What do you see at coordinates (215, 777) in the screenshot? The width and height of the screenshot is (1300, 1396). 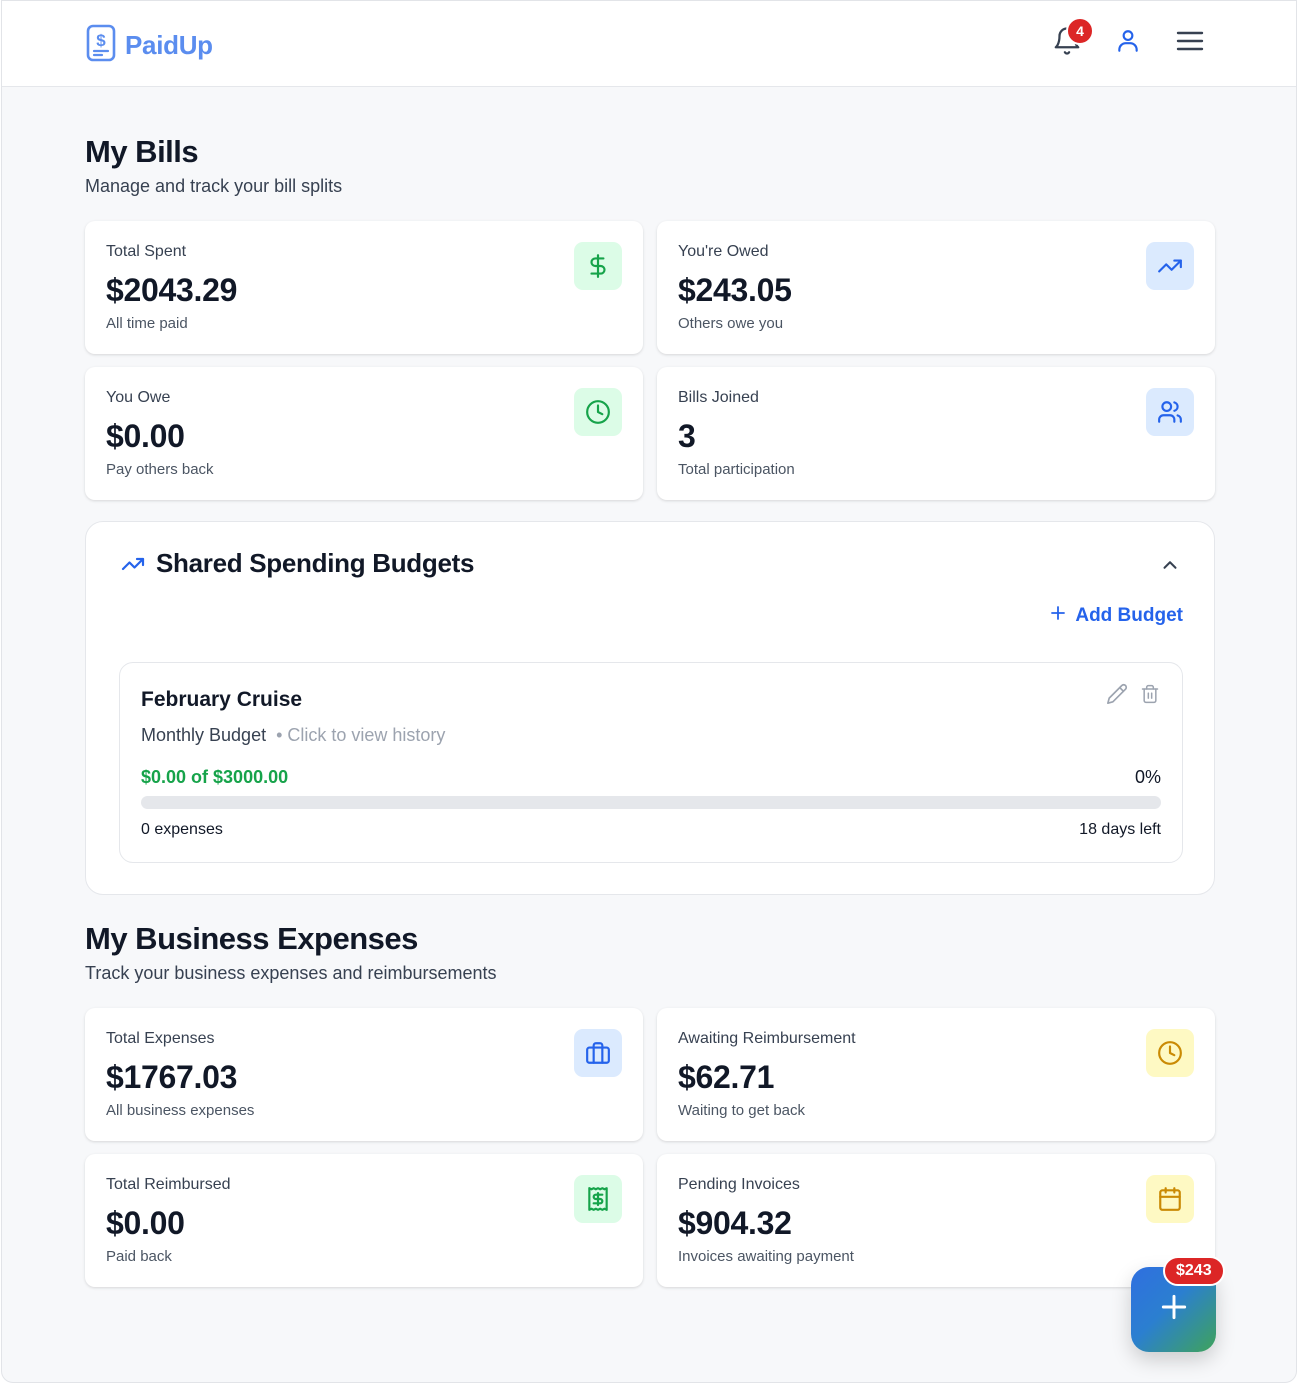 I see `budget-amount: $0.00 of $3000.00` at bounding box center [215, 777].